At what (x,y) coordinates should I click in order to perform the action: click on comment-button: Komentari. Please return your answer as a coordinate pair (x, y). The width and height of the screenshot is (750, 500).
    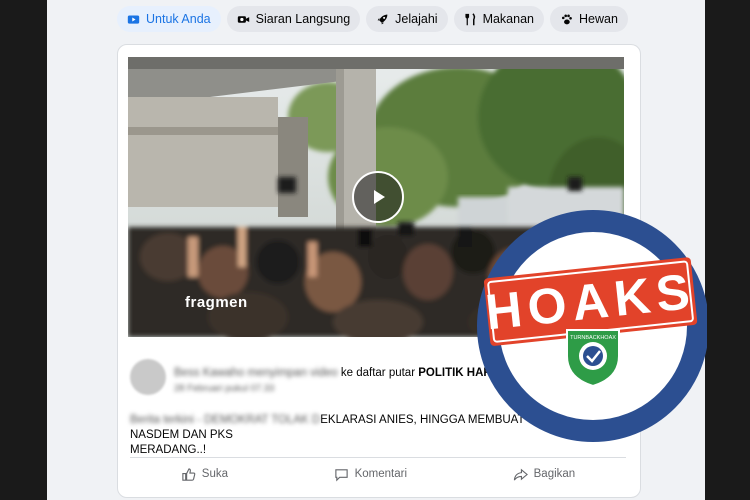
    Looking at the image, I should click on (370, 474).